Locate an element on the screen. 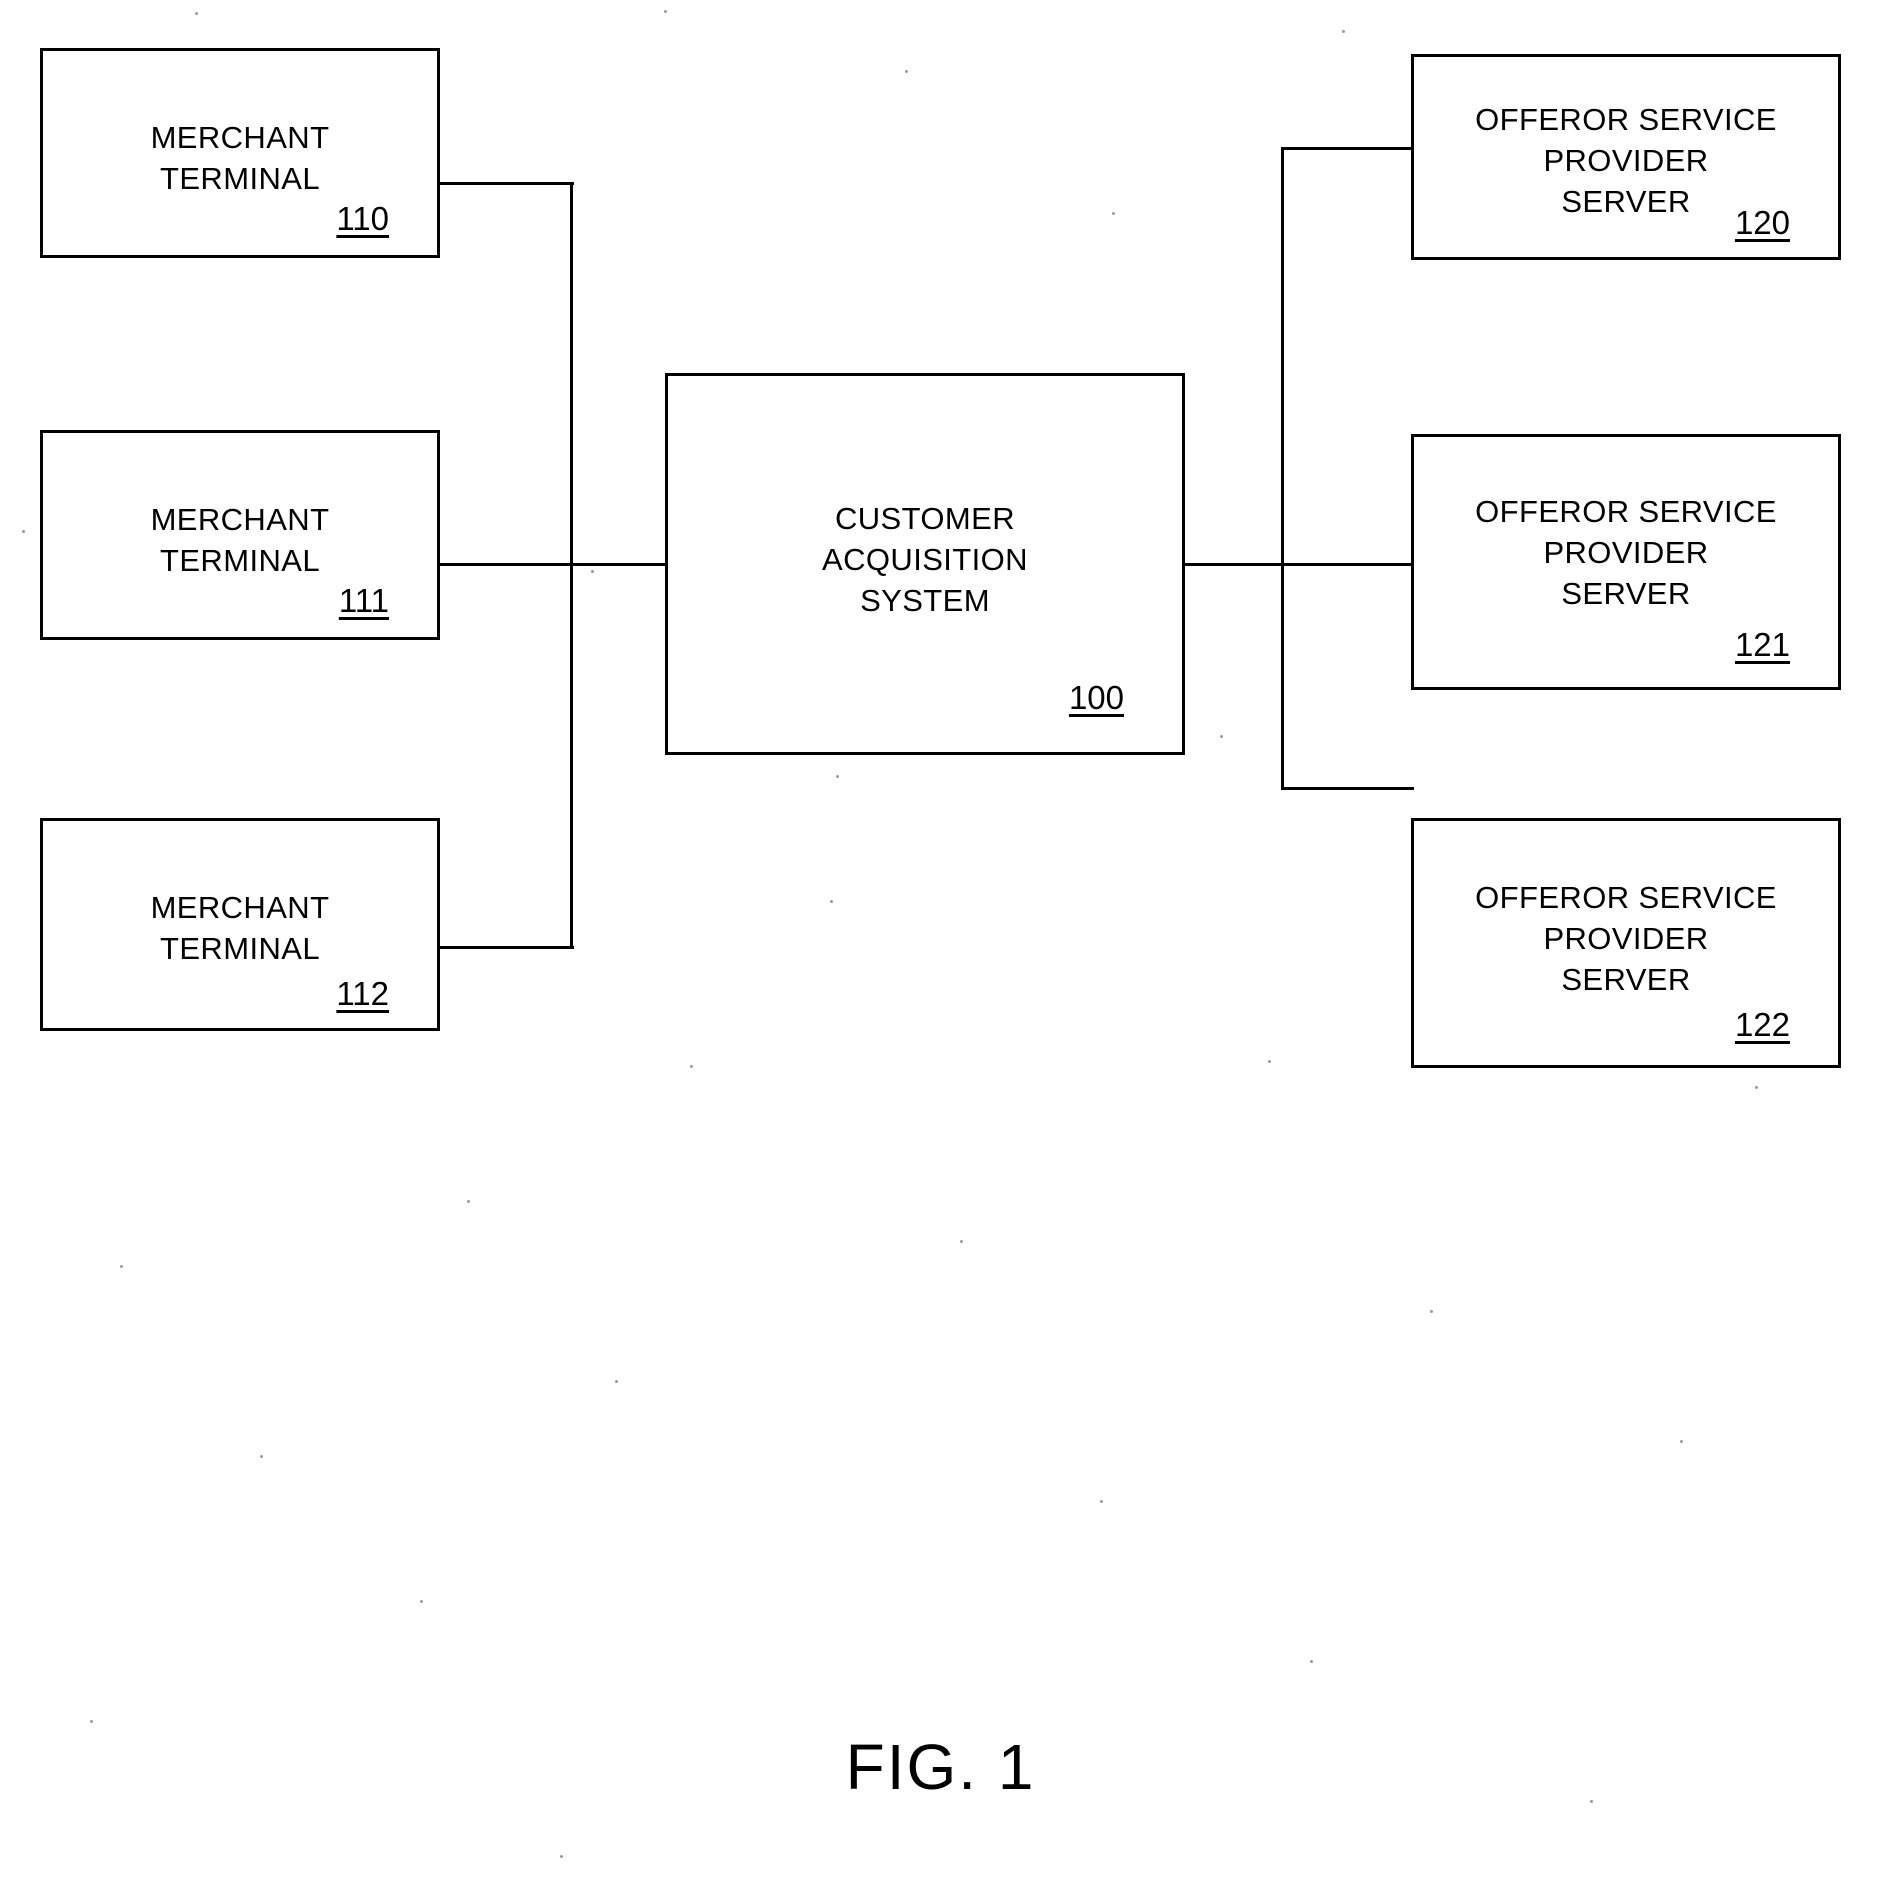  node-merchant-terminal-110-ref: 110 is located at coordinates (362, 218).